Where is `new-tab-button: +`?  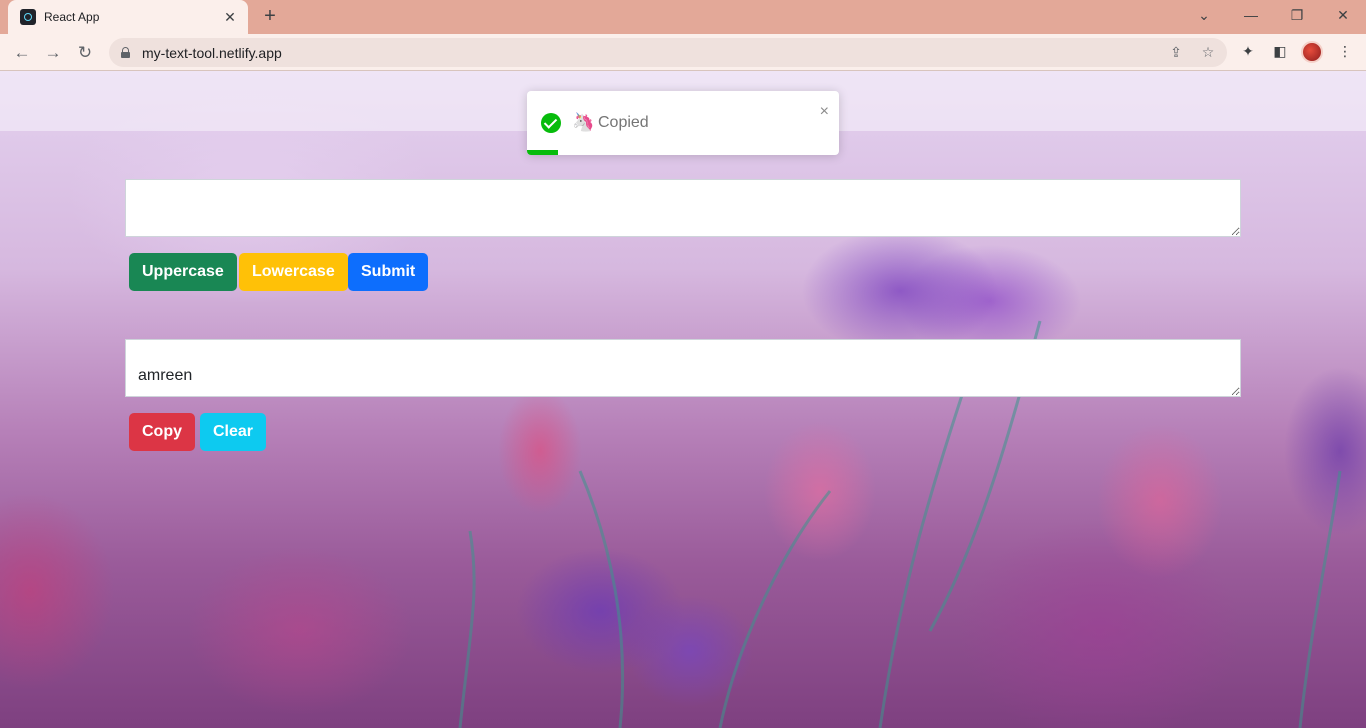
new-tab-button: + is located at coordinates (270, 17).